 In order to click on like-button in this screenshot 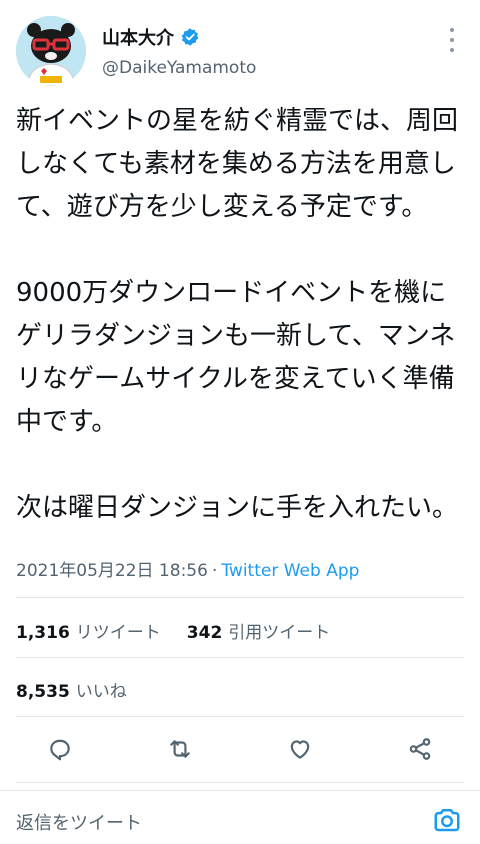, I will do `click(300, 749)`.